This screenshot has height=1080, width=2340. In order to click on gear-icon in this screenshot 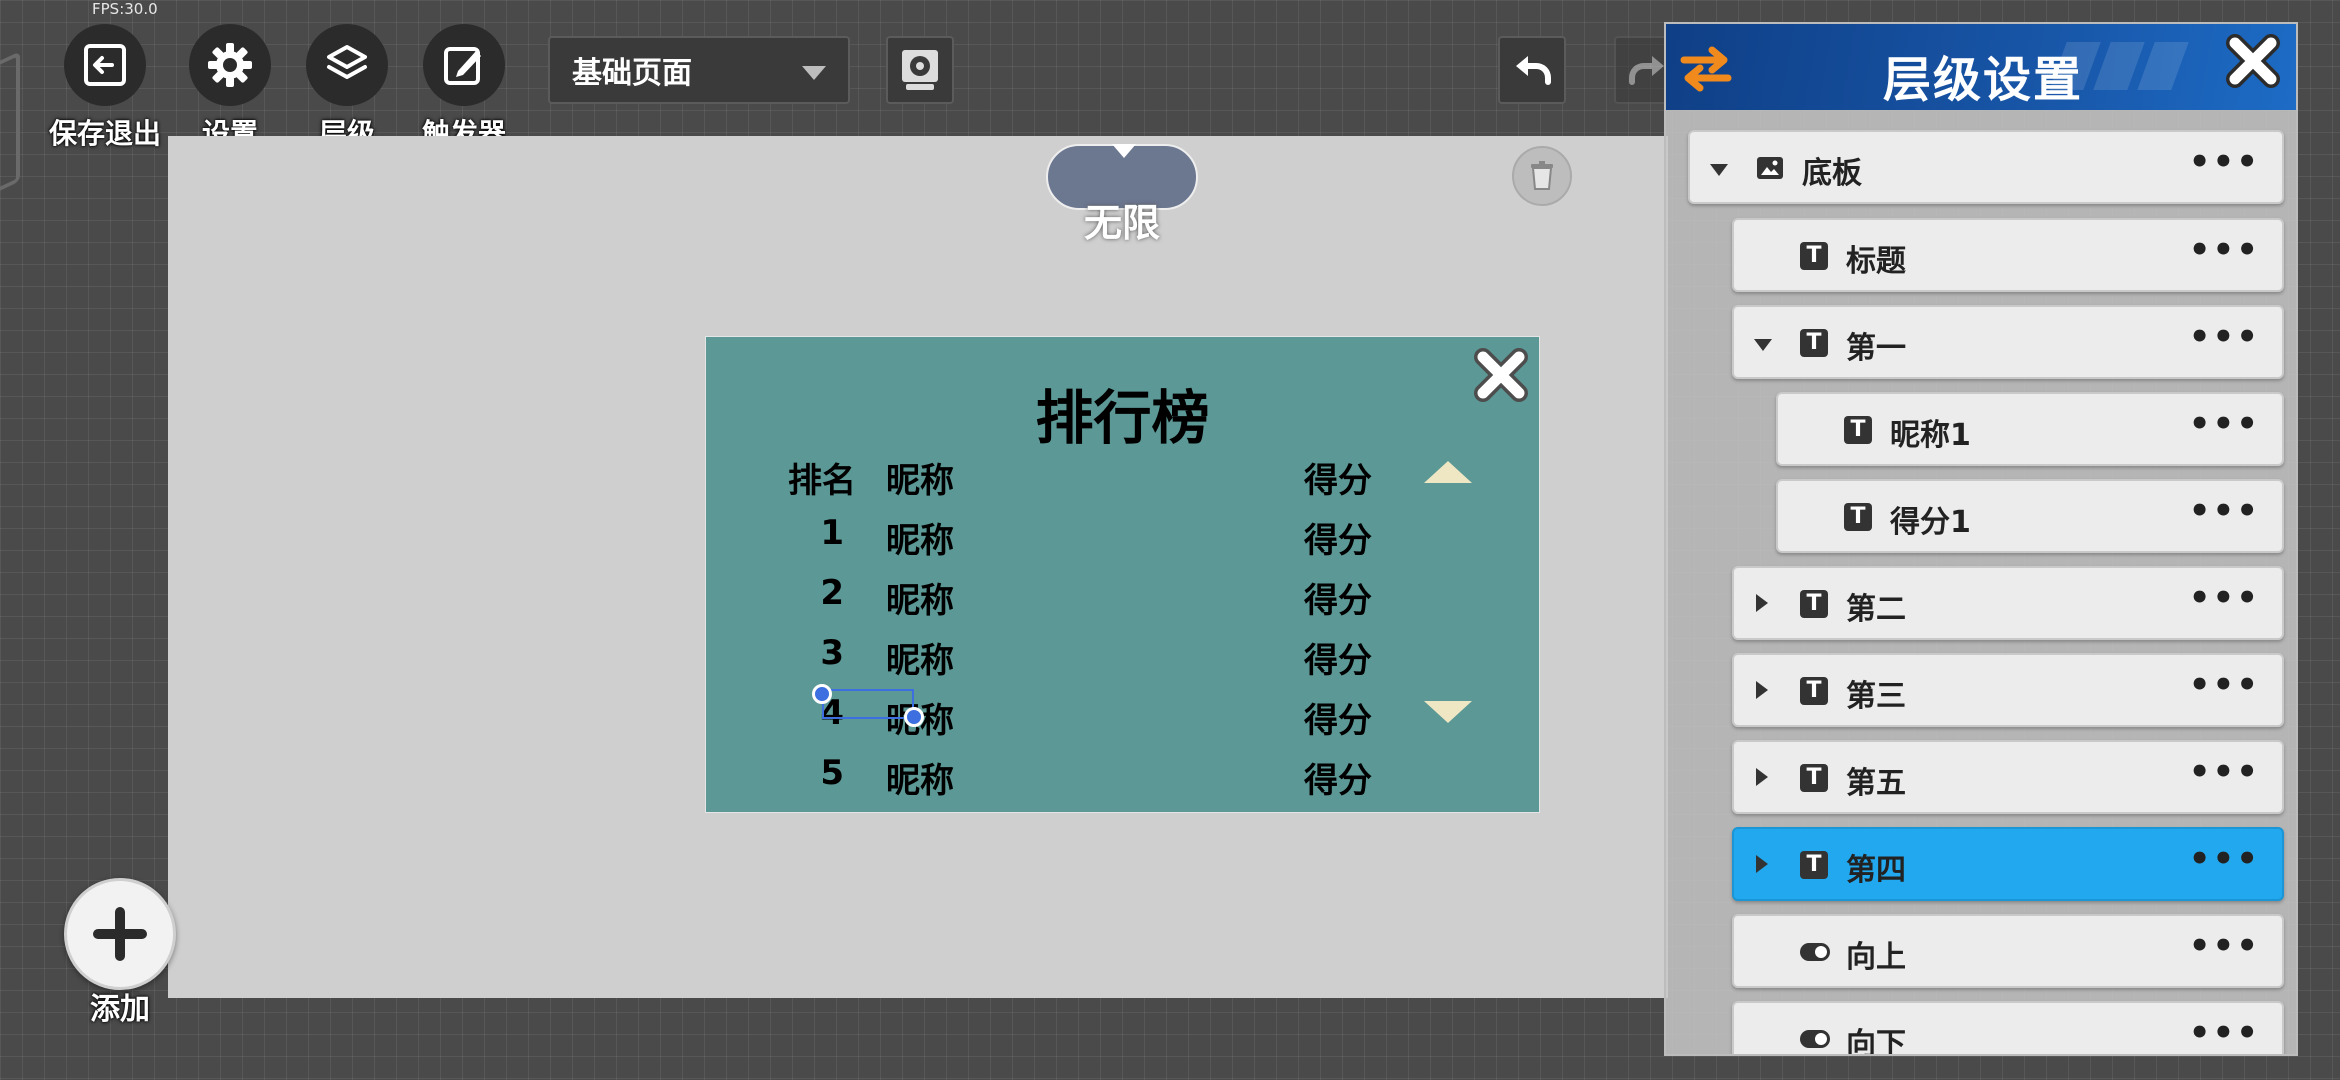, I will do `click(230, 65)`.